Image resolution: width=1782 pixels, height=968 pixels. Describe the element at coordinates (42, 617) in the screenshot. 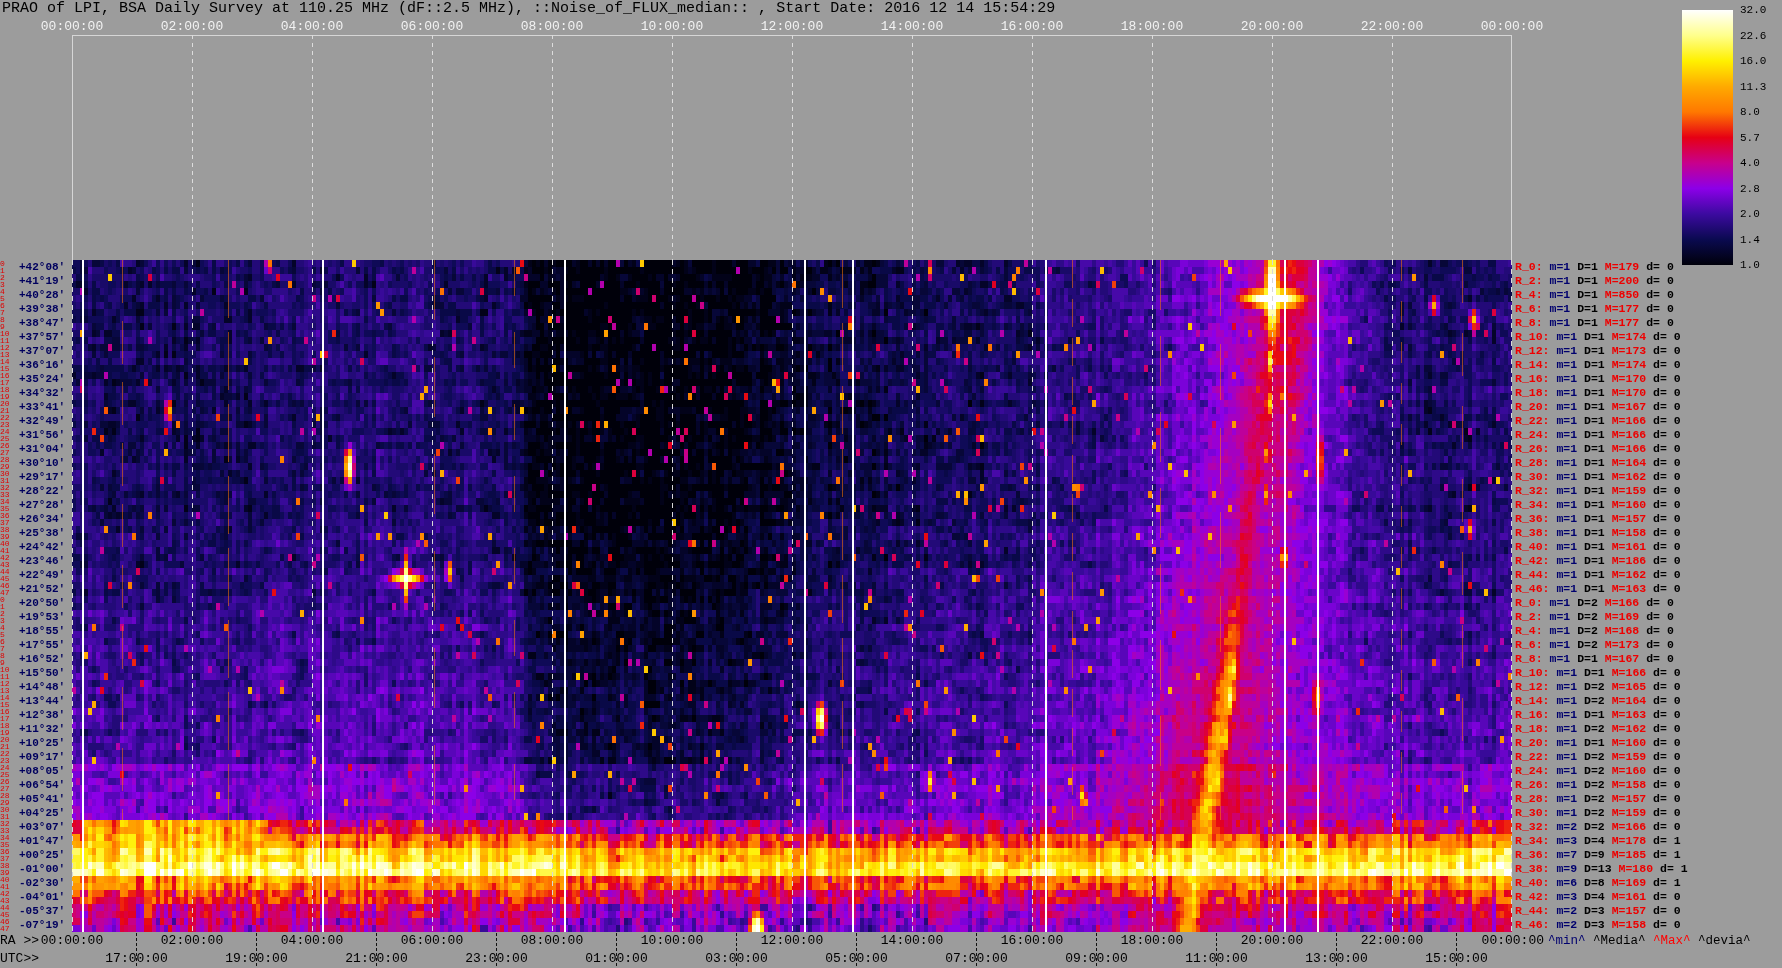

I see `declination-label: +19°53'` at that location.